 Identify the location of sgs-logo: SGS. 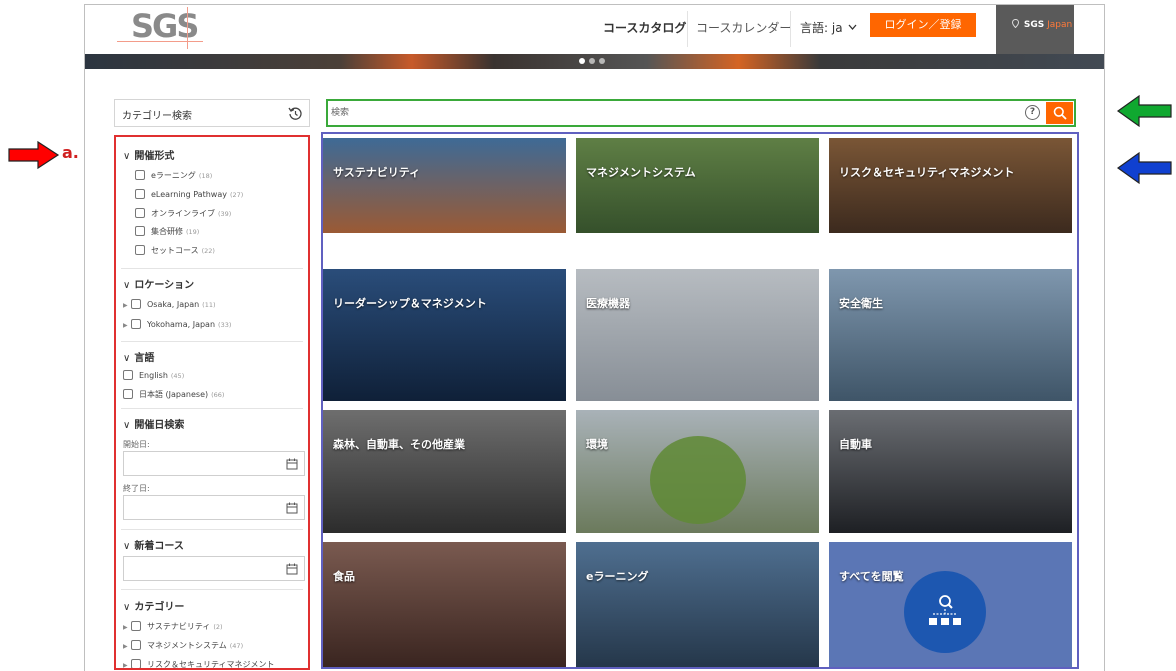
(160, 28).